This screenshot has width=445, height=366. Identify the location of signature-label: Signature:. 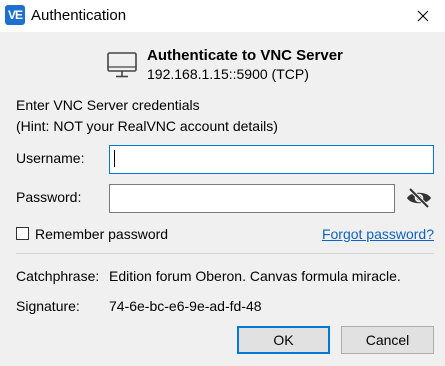
(48, 306).